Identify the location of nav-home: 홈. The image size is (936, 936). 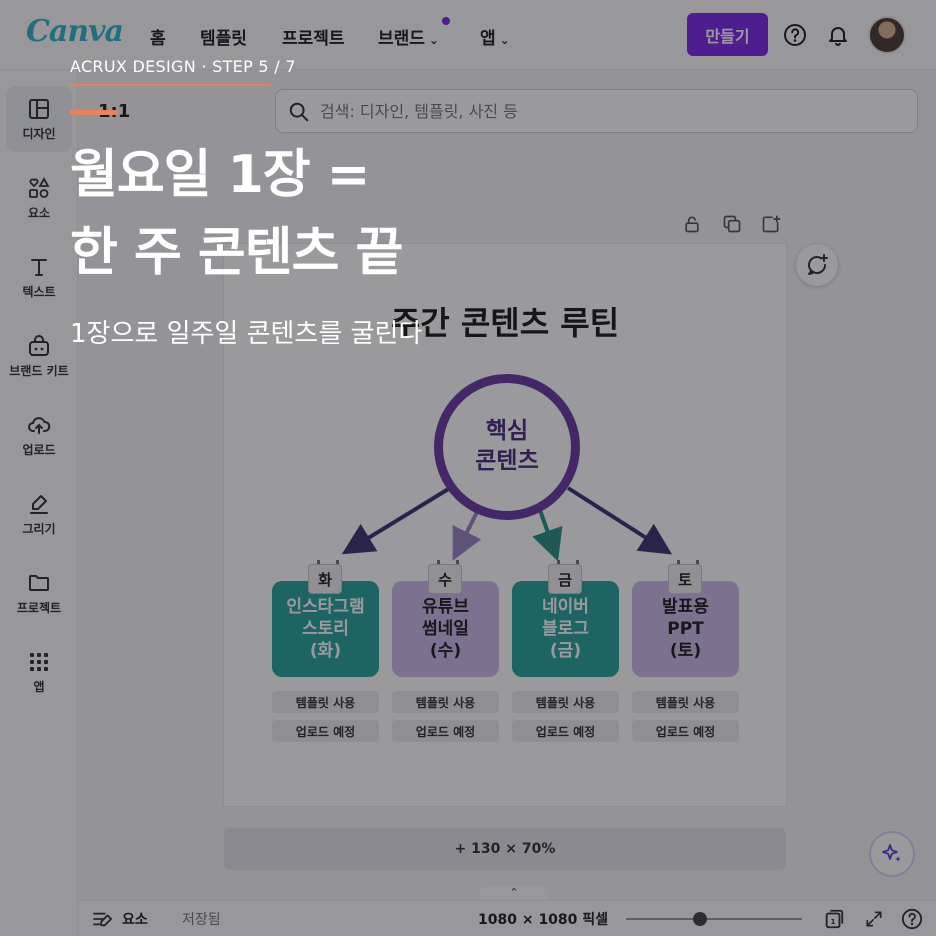
(158, 36).